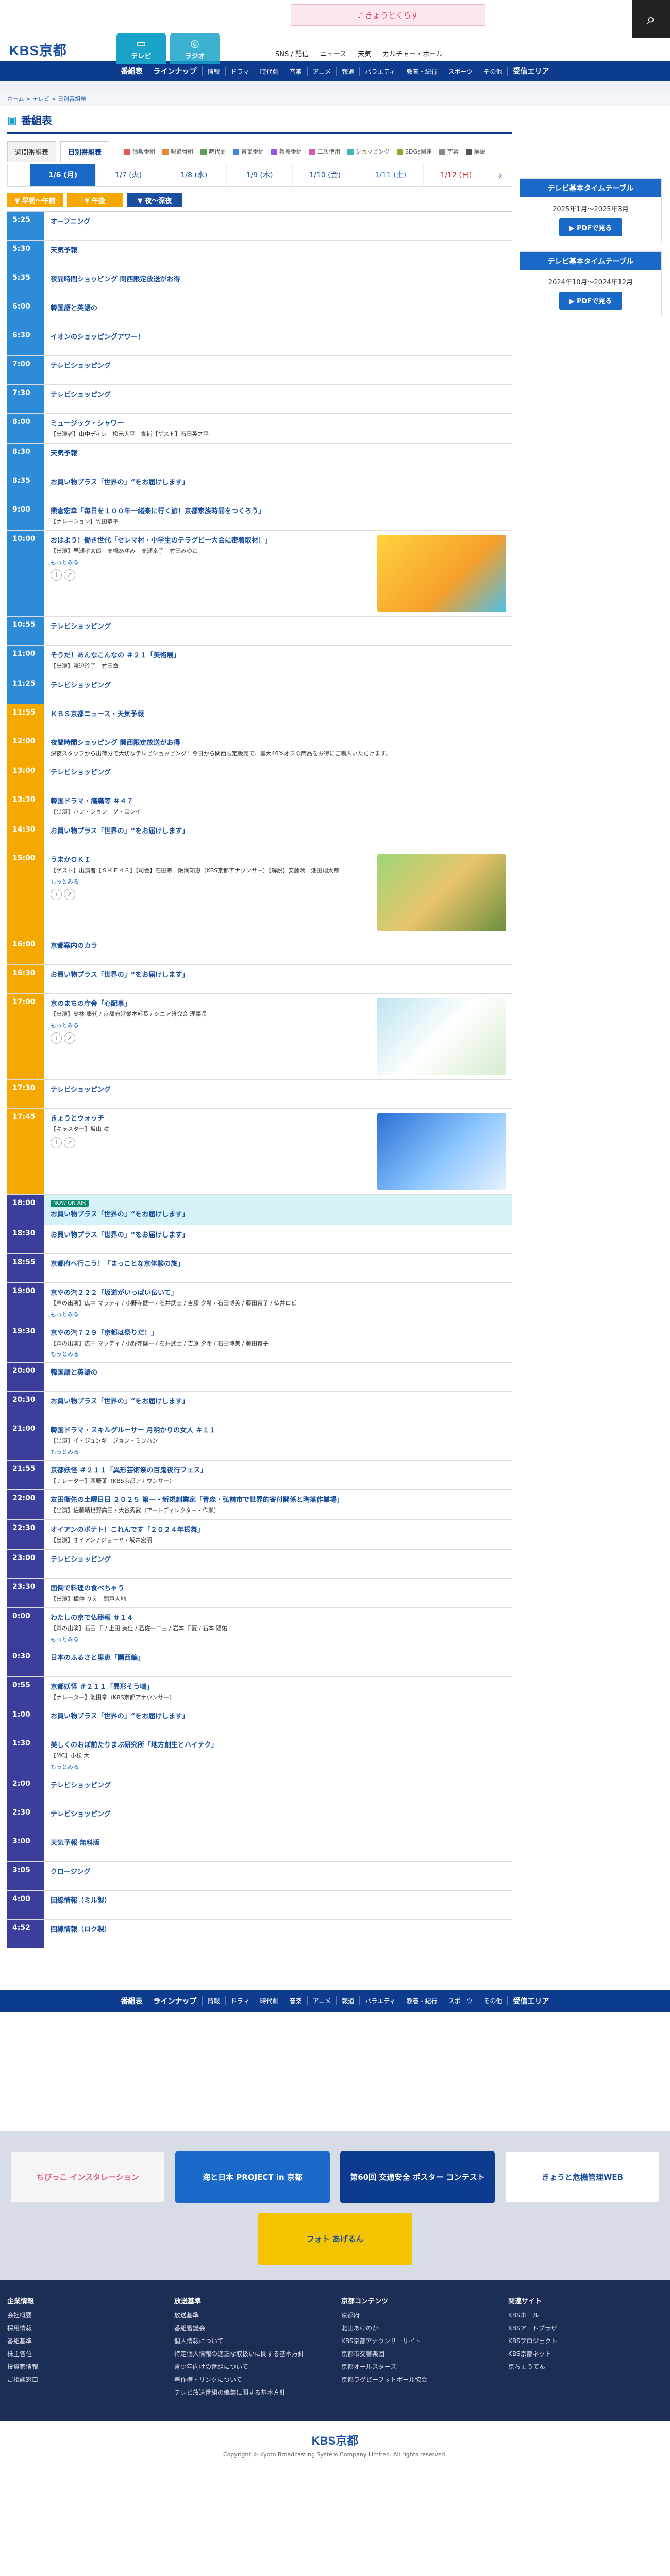 This screenshot has width=670, height=2576. I want to click on schedule-row: 18:55 京都府へ行こう！「まっことな京体験の旅」, so click(259, 1268).